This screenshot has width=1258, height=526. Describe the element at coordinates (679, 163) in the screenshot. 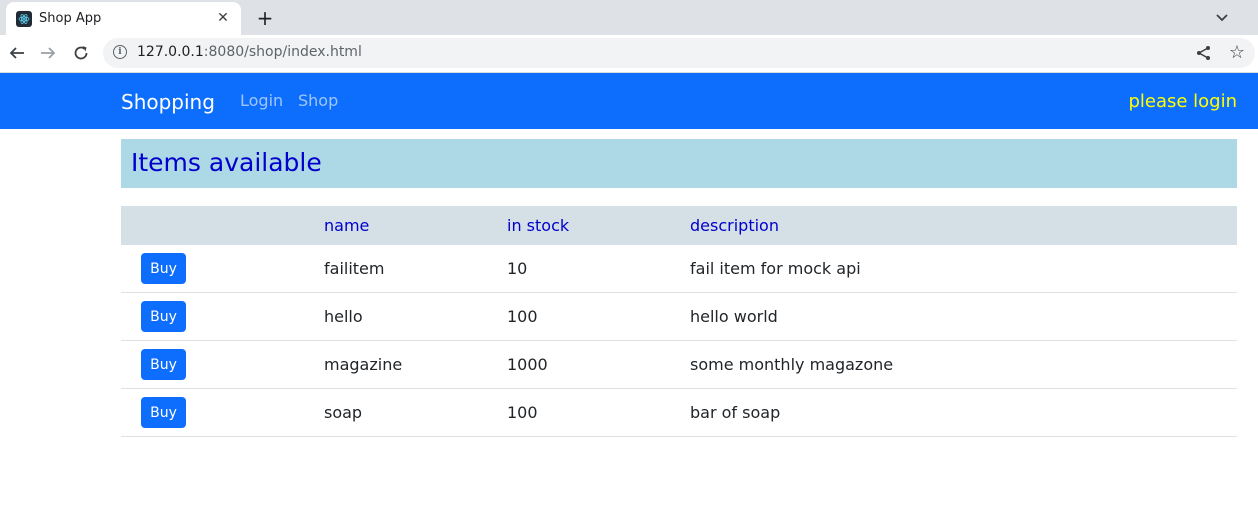

I see `items-header-banner: Items available` at that location.